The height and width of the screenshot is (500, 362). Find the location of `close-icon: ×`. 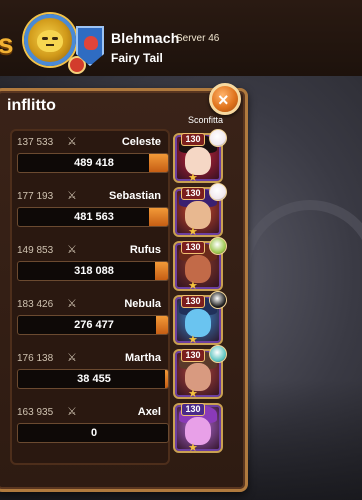

close-icon: × is located at coordinates (223, 100).